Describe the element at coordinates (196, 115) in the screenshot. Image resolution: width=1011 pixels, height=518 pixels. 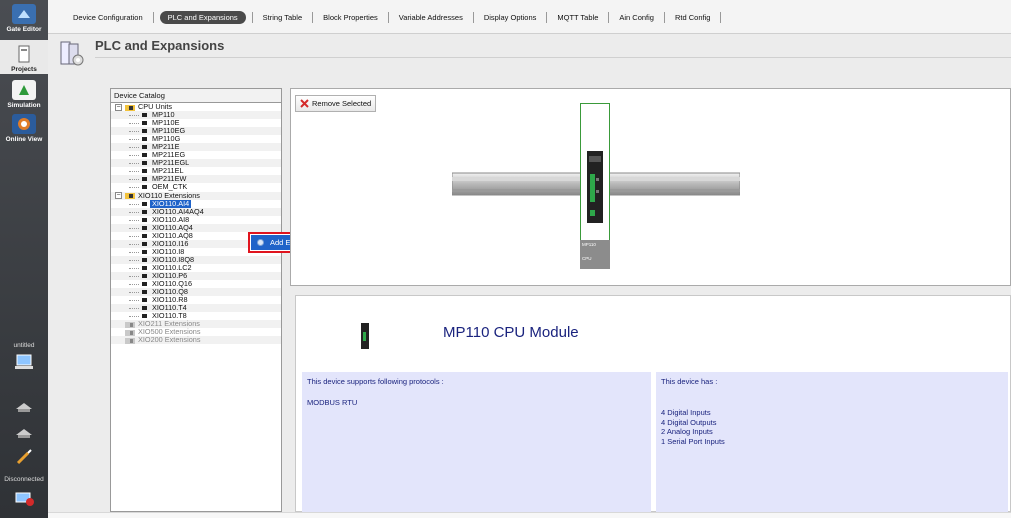
I see `tree-item: MP110` at that location.